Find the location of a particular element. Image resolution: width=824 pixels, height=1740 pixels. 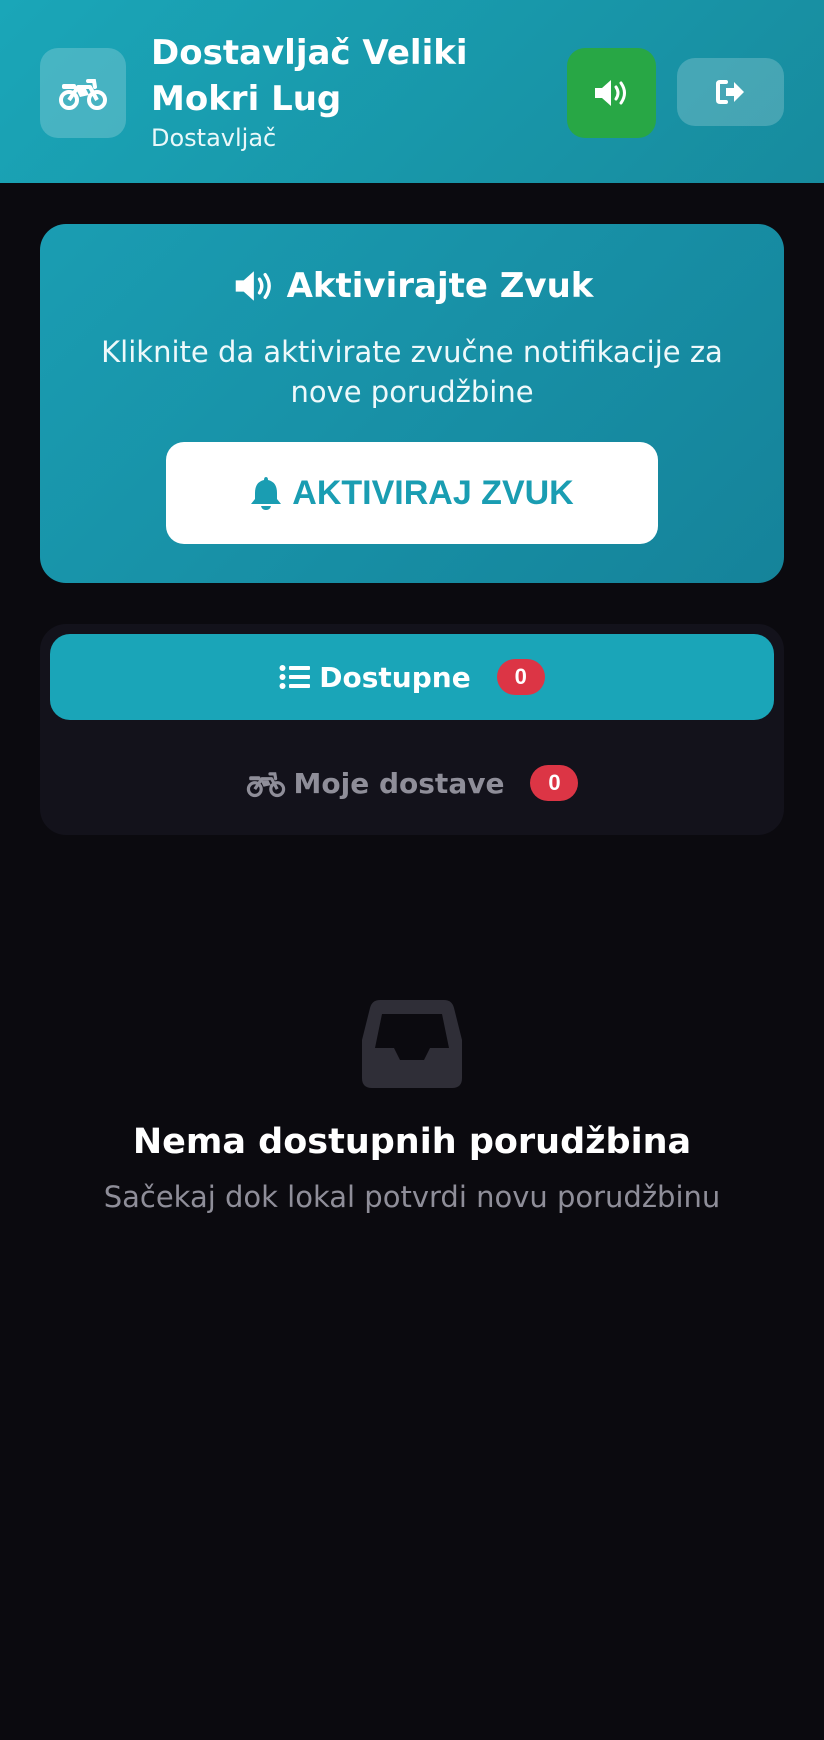

activate-sound-button: AKTIVIRAJ ZVUK is located at coordinates (412, 493).